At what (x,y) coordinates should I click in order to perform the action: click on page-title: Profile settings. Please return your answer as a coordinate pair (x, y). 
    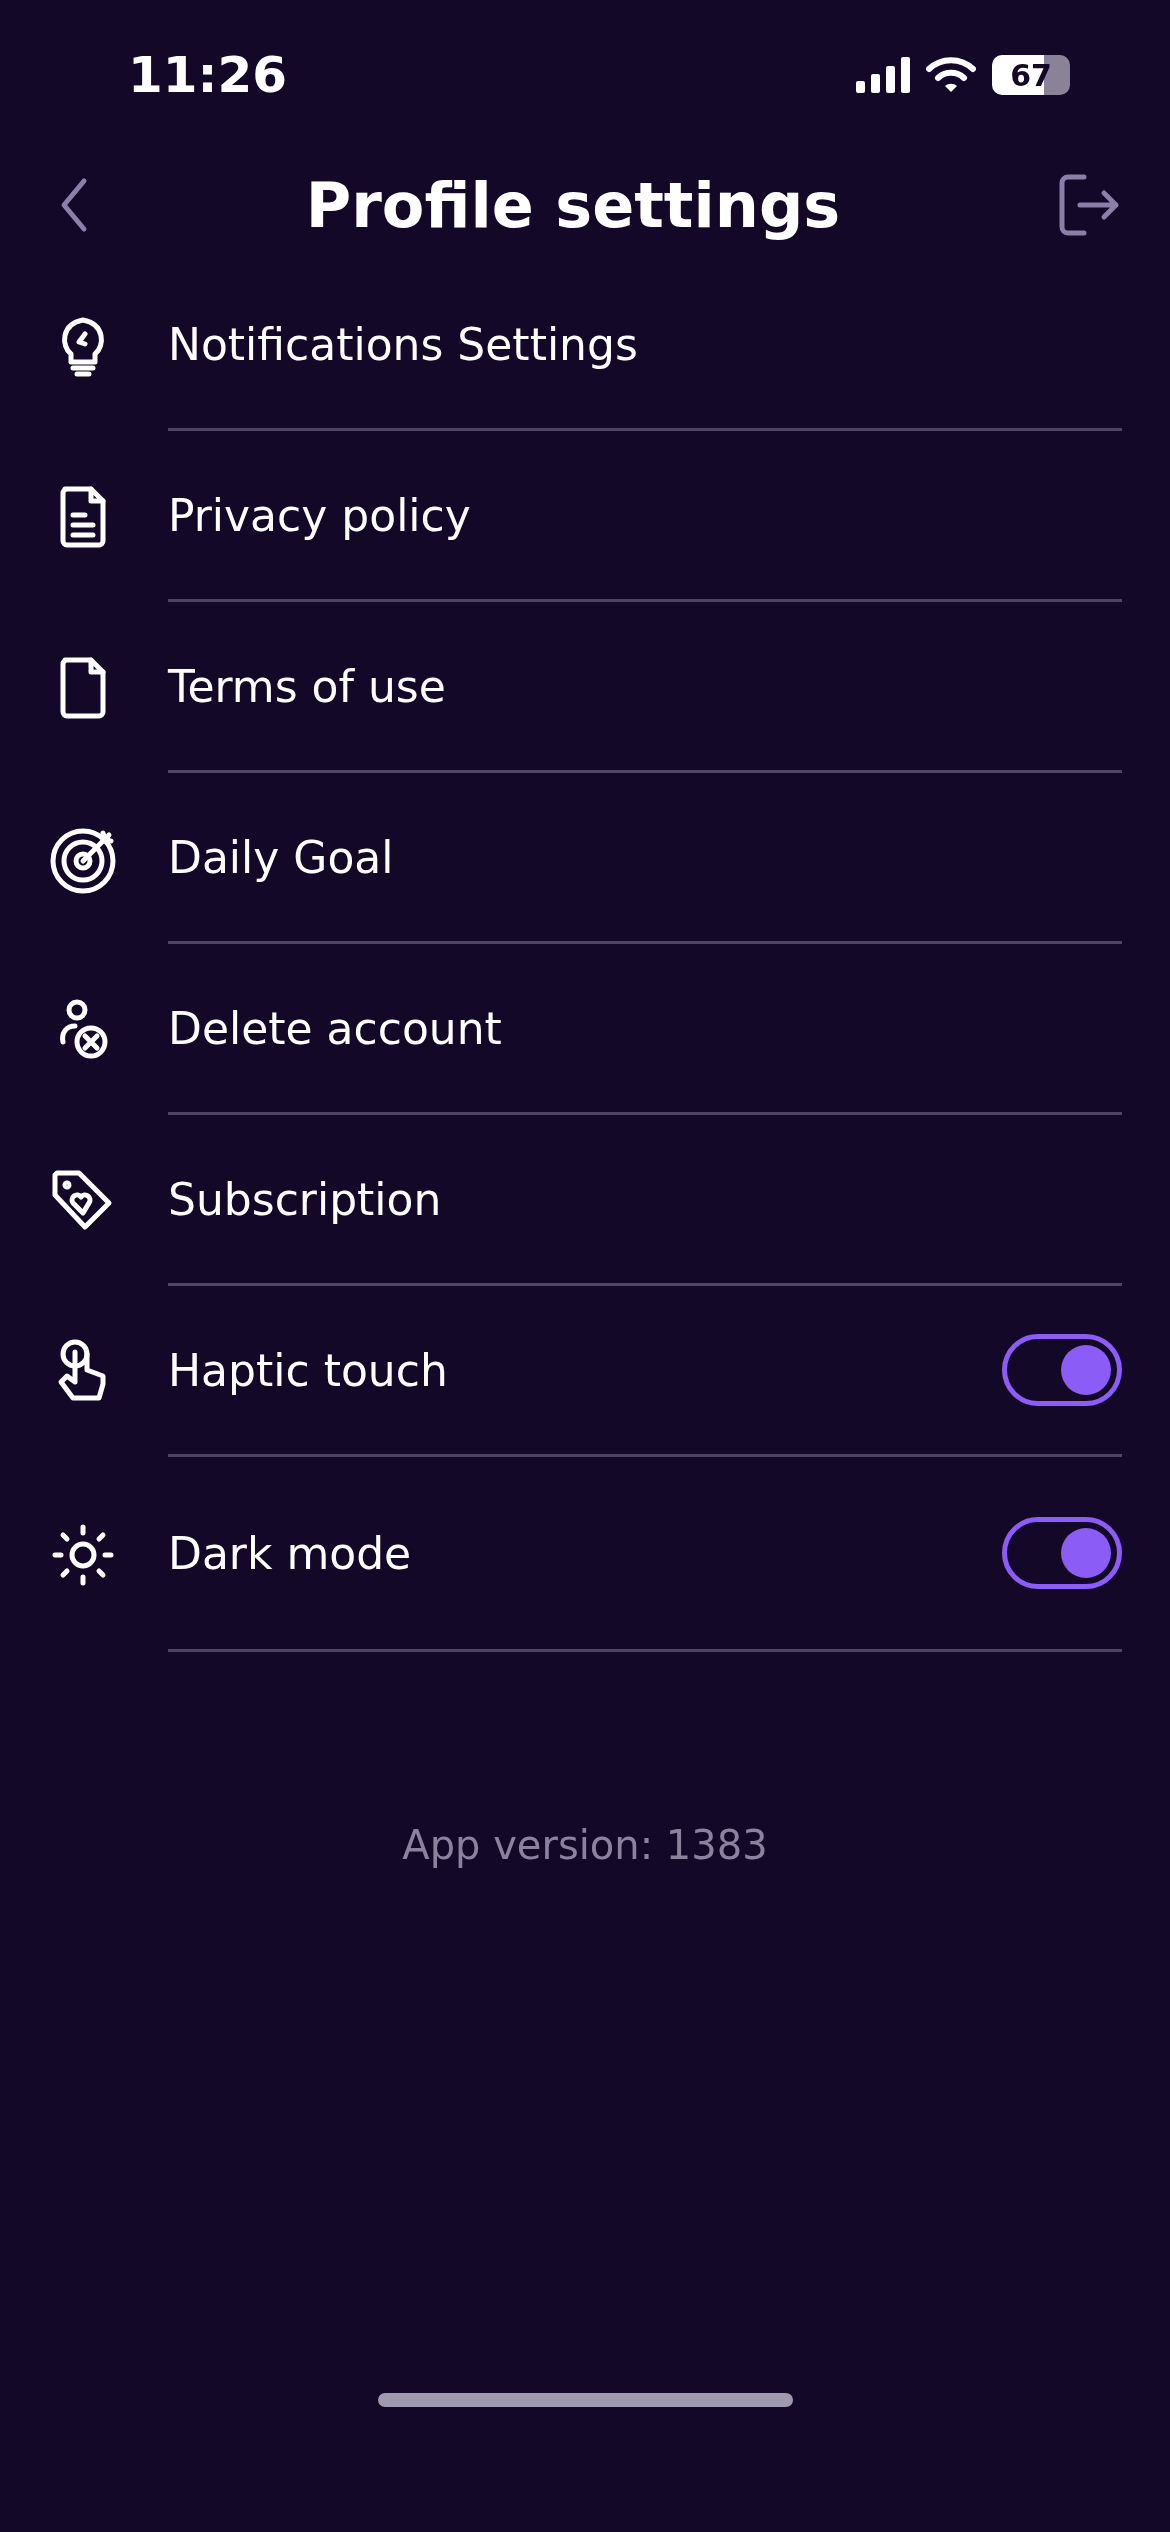
    Looking at the image, I should click on (573, 205).